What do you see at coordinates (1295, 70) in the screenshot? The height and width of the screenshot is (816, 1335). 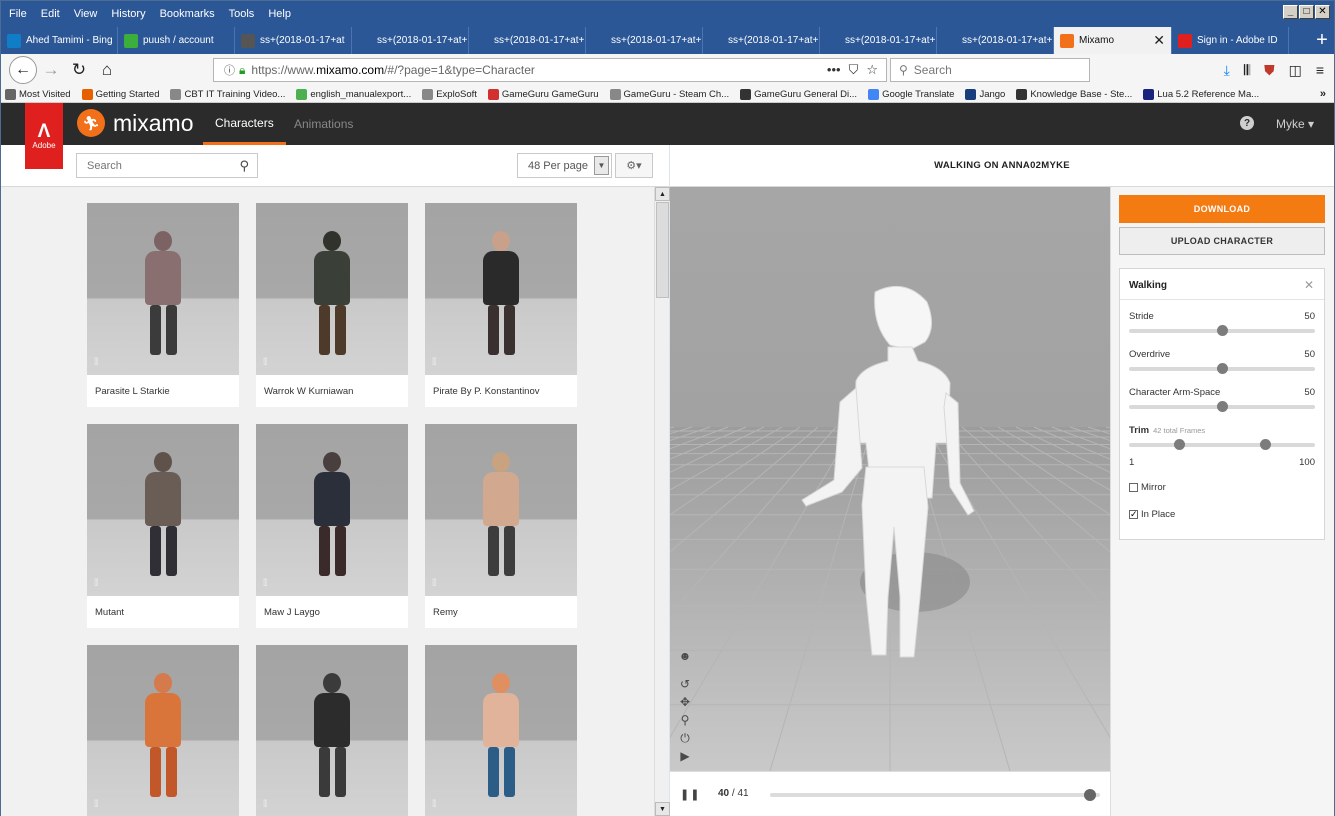 I see `sidebar-icon: ◫` at bounding box center [1295, 70].